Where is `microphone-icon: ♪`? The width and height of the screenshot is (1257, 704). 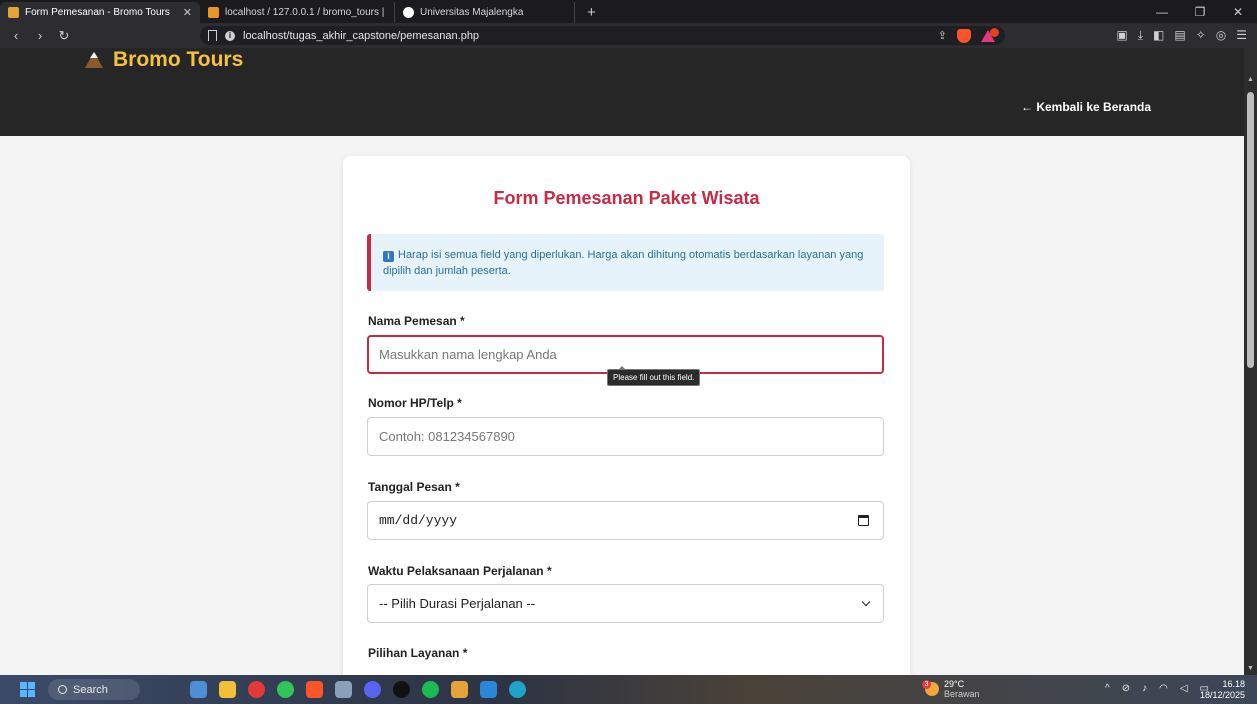 microphone-icon: ♪ is located at coordinates (1144, 688).